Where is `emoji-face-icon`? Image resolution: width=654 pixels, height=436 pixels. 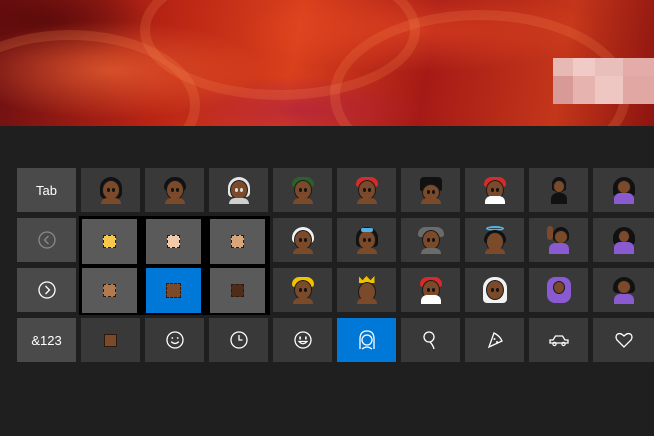
emoji-face-icon is located at coordinates (302, 340).